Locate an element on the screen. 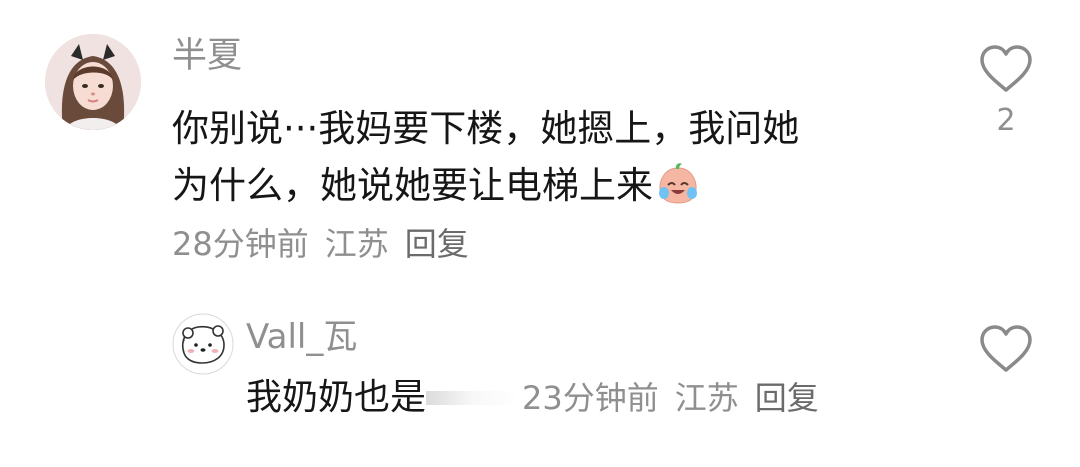  like-button: 2 is located at coordinates (1006, 90).